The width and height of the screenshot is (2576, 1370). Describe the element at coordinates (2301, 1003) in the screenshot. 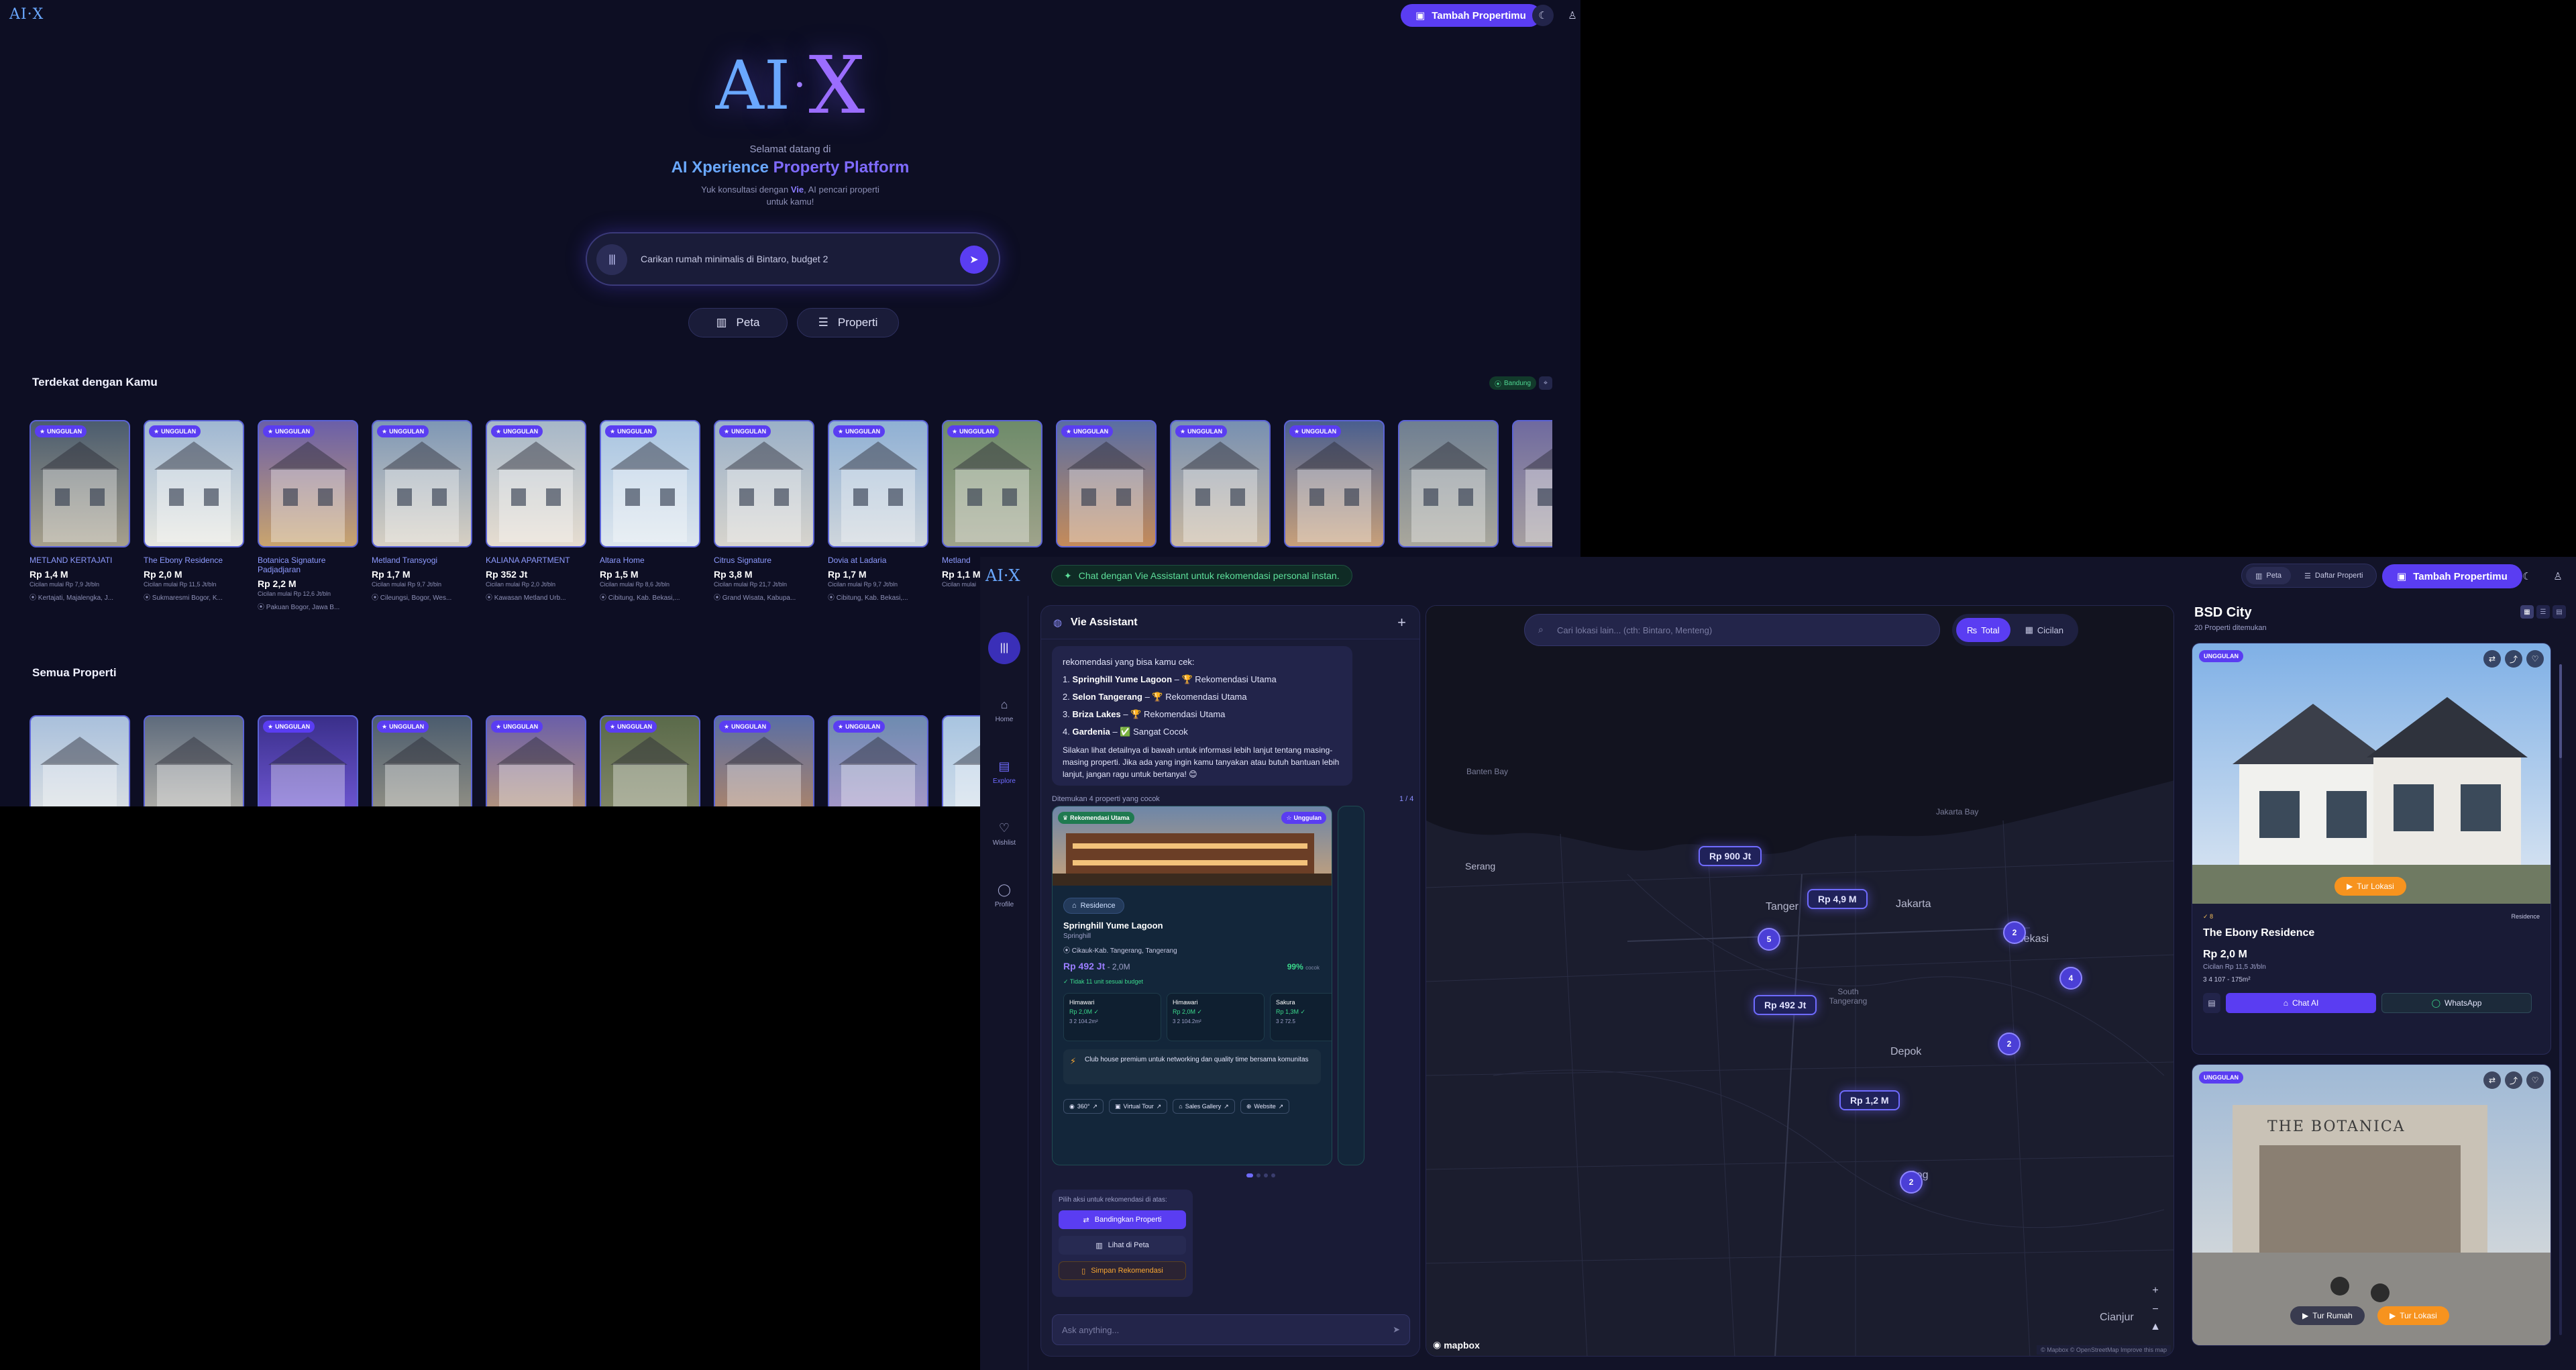

I see `chat-ai-button: ⌂ Chat AI` at that location.